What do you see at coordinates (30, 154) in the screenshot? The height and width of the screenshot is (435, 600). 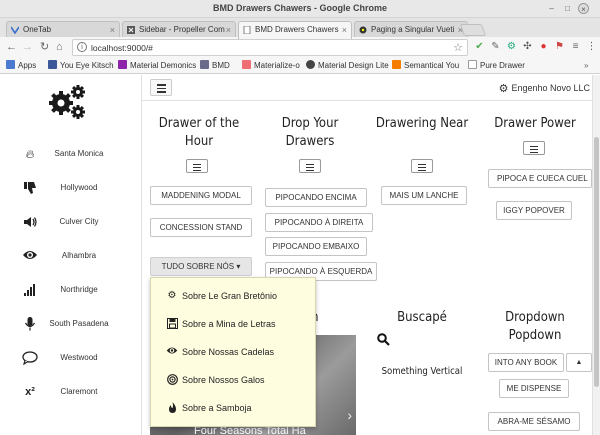 I see `flame-icon: 🔥︎` at bounding box center [30, 154].